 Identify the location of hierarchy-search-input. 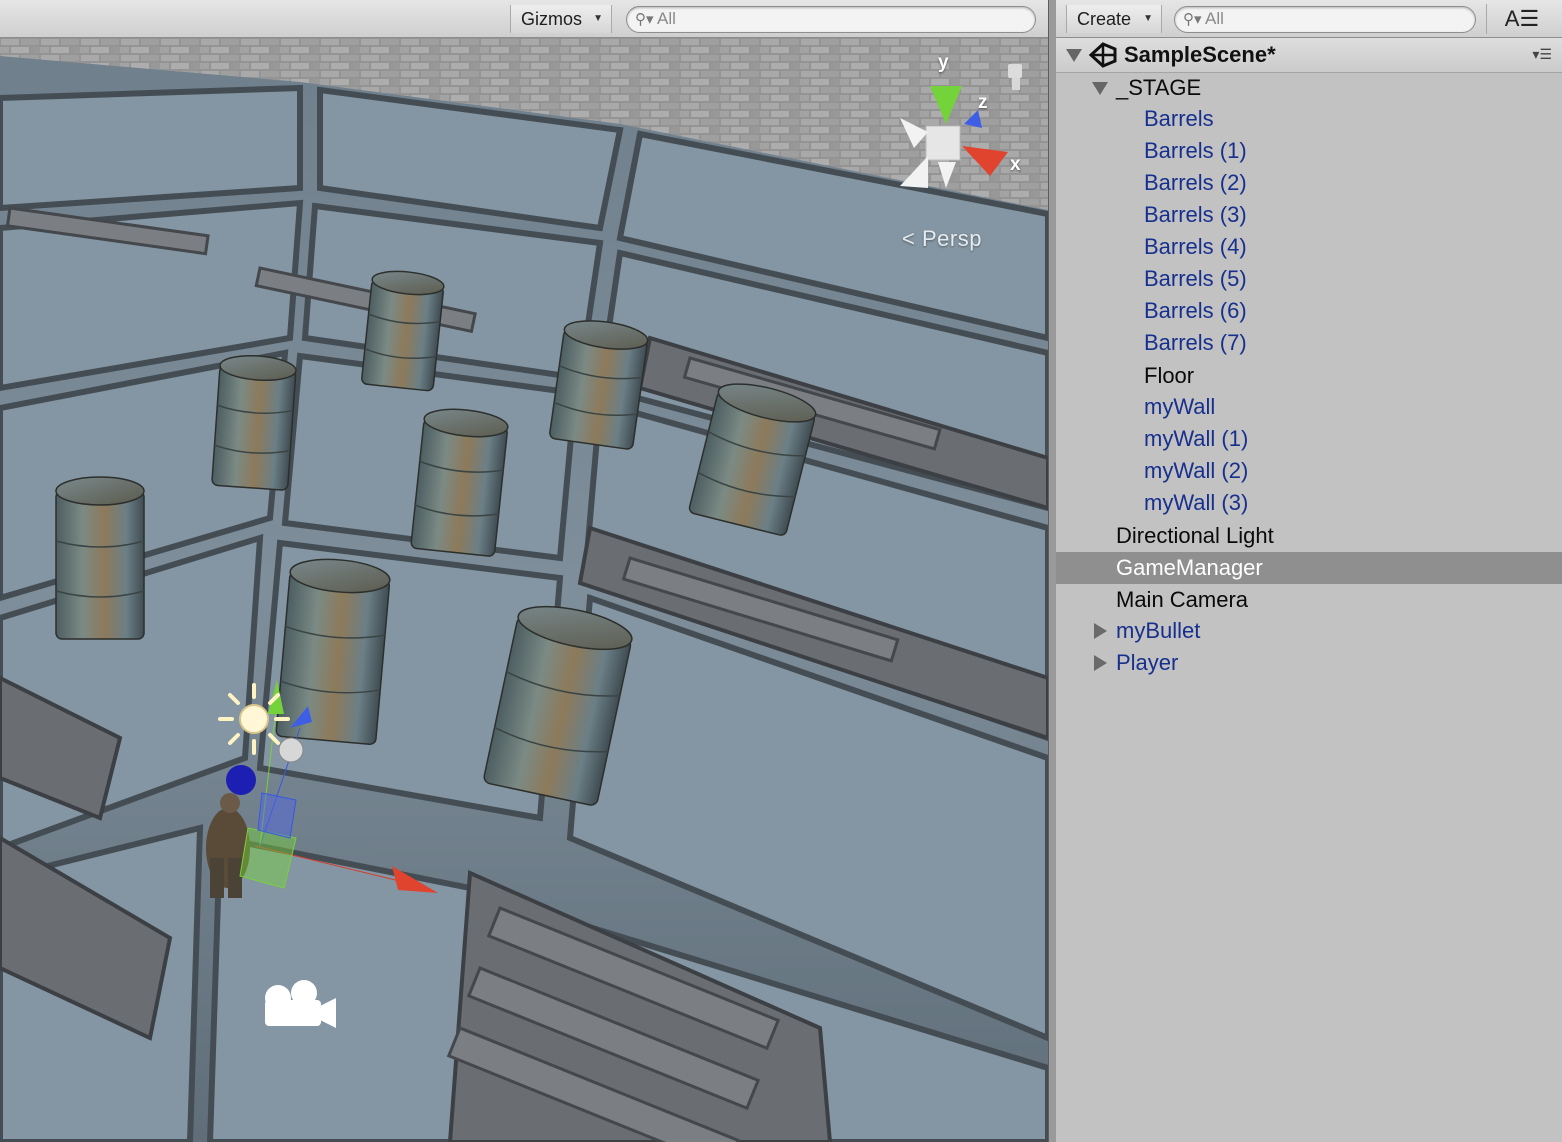
(1305, 19).